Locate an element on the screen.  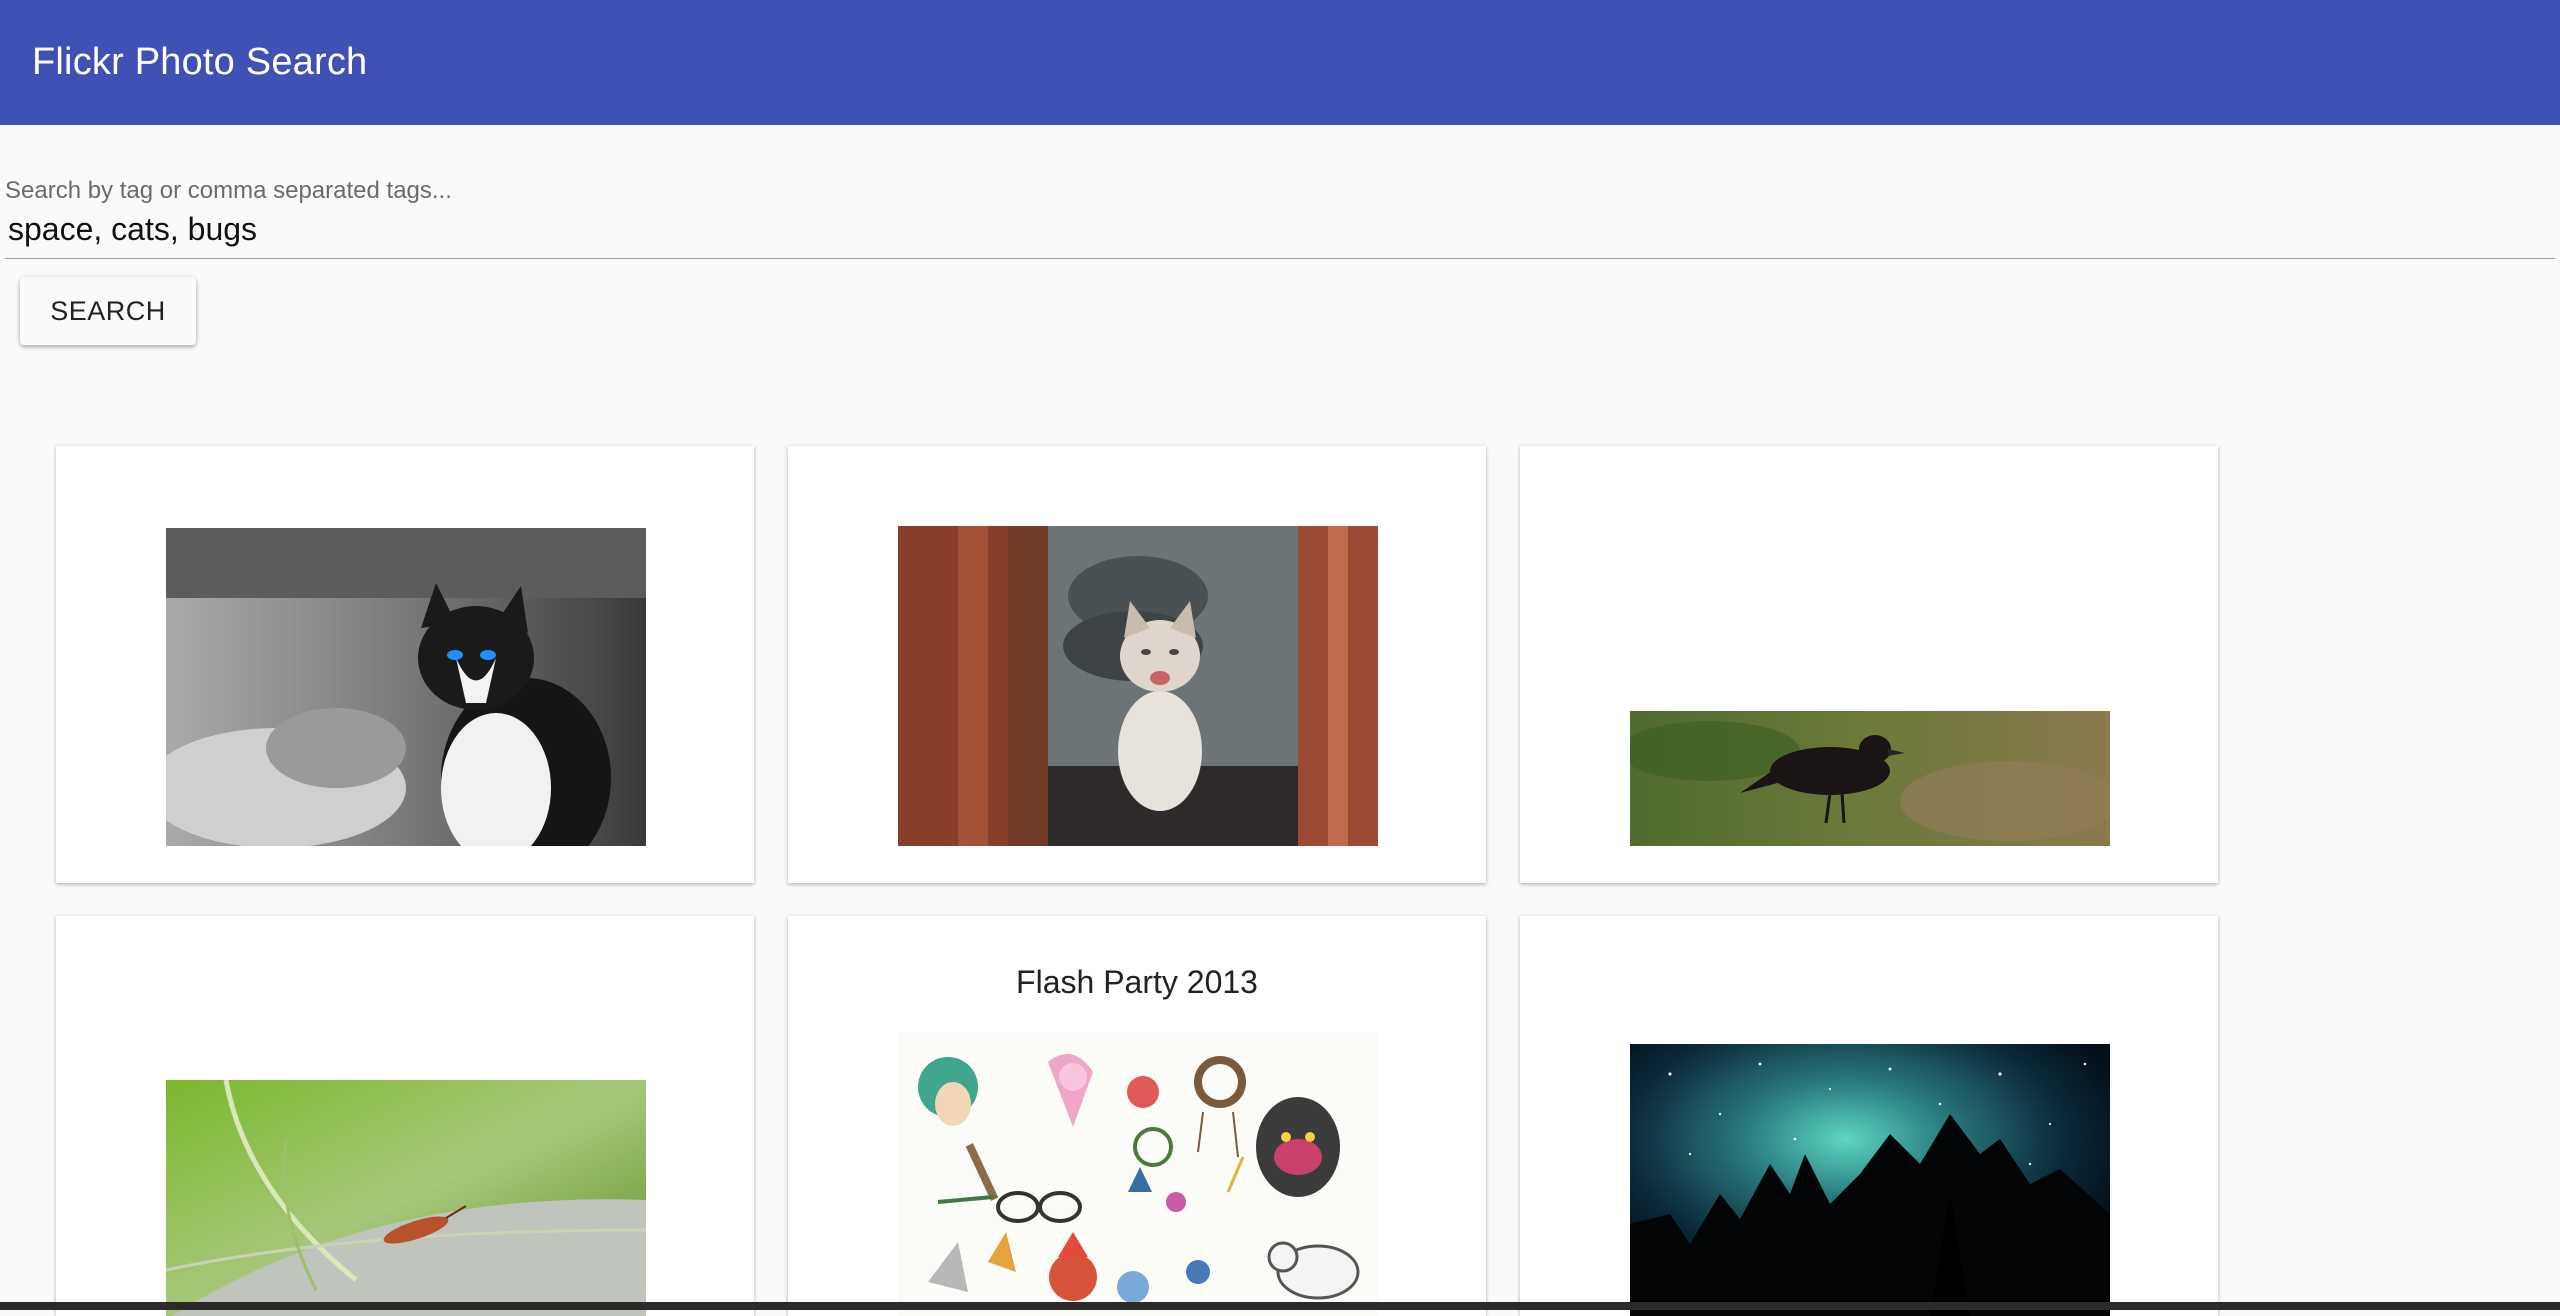
photo-title: Flash Party 2013 is located at coordinates (1137, 982).